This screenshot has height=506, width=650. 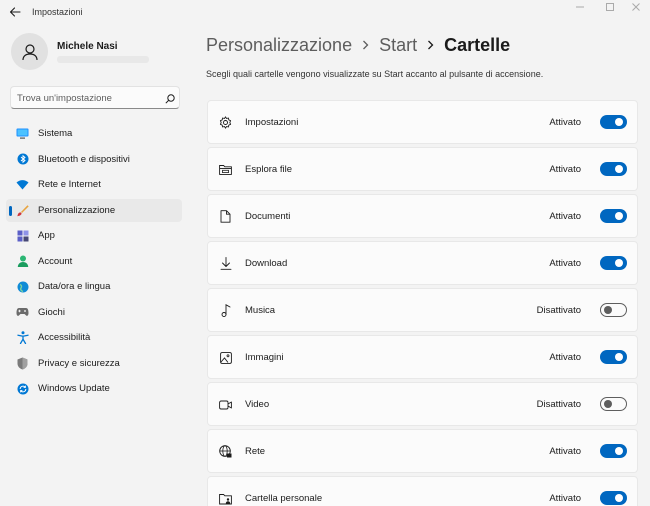 I want to click on folder-label: Impostazioni, so click(x=272, y=122).